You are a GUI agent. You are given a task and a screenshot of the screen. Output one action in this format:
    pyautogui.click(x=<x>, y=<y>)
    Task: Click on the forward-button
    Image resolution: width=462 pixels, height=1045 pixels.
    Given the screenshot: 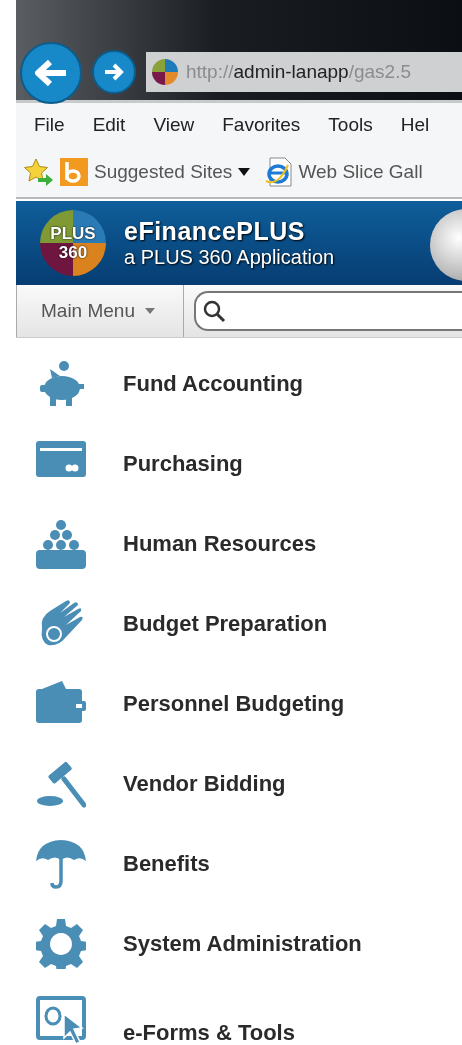 What is the action you would take?
    pyautogui.click(x=114, y=72)
    